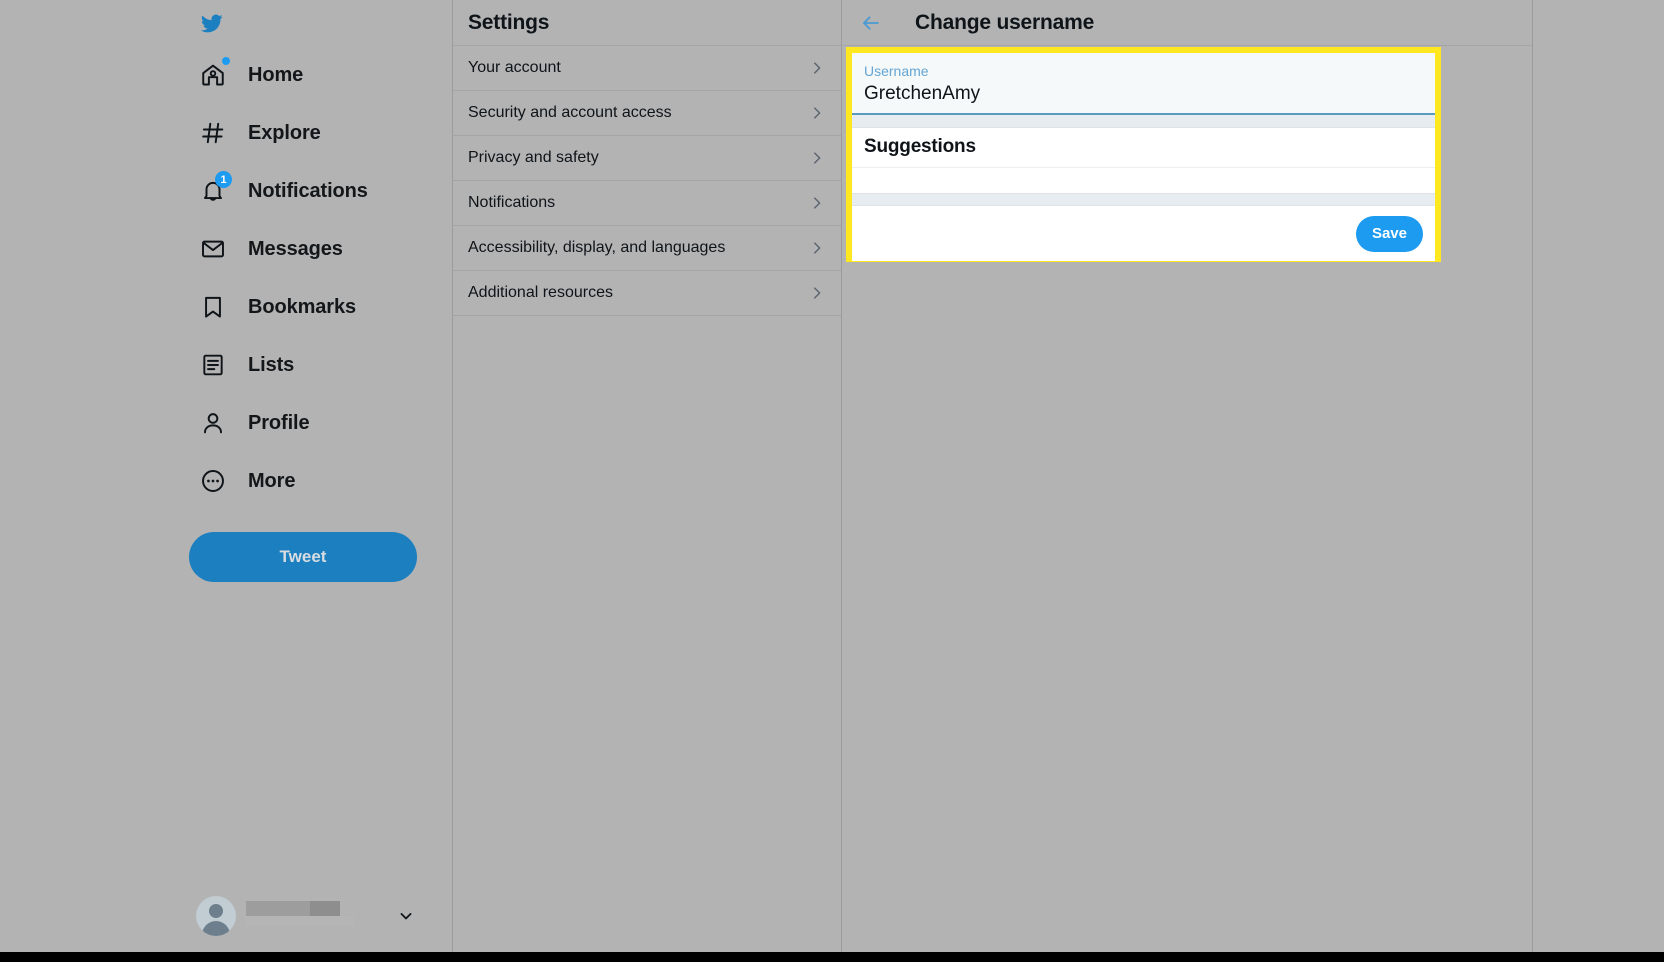  Describe the element at coordinates (279, 422) in the screenshot. I see `sidebar-item-label: Profile` at that location.